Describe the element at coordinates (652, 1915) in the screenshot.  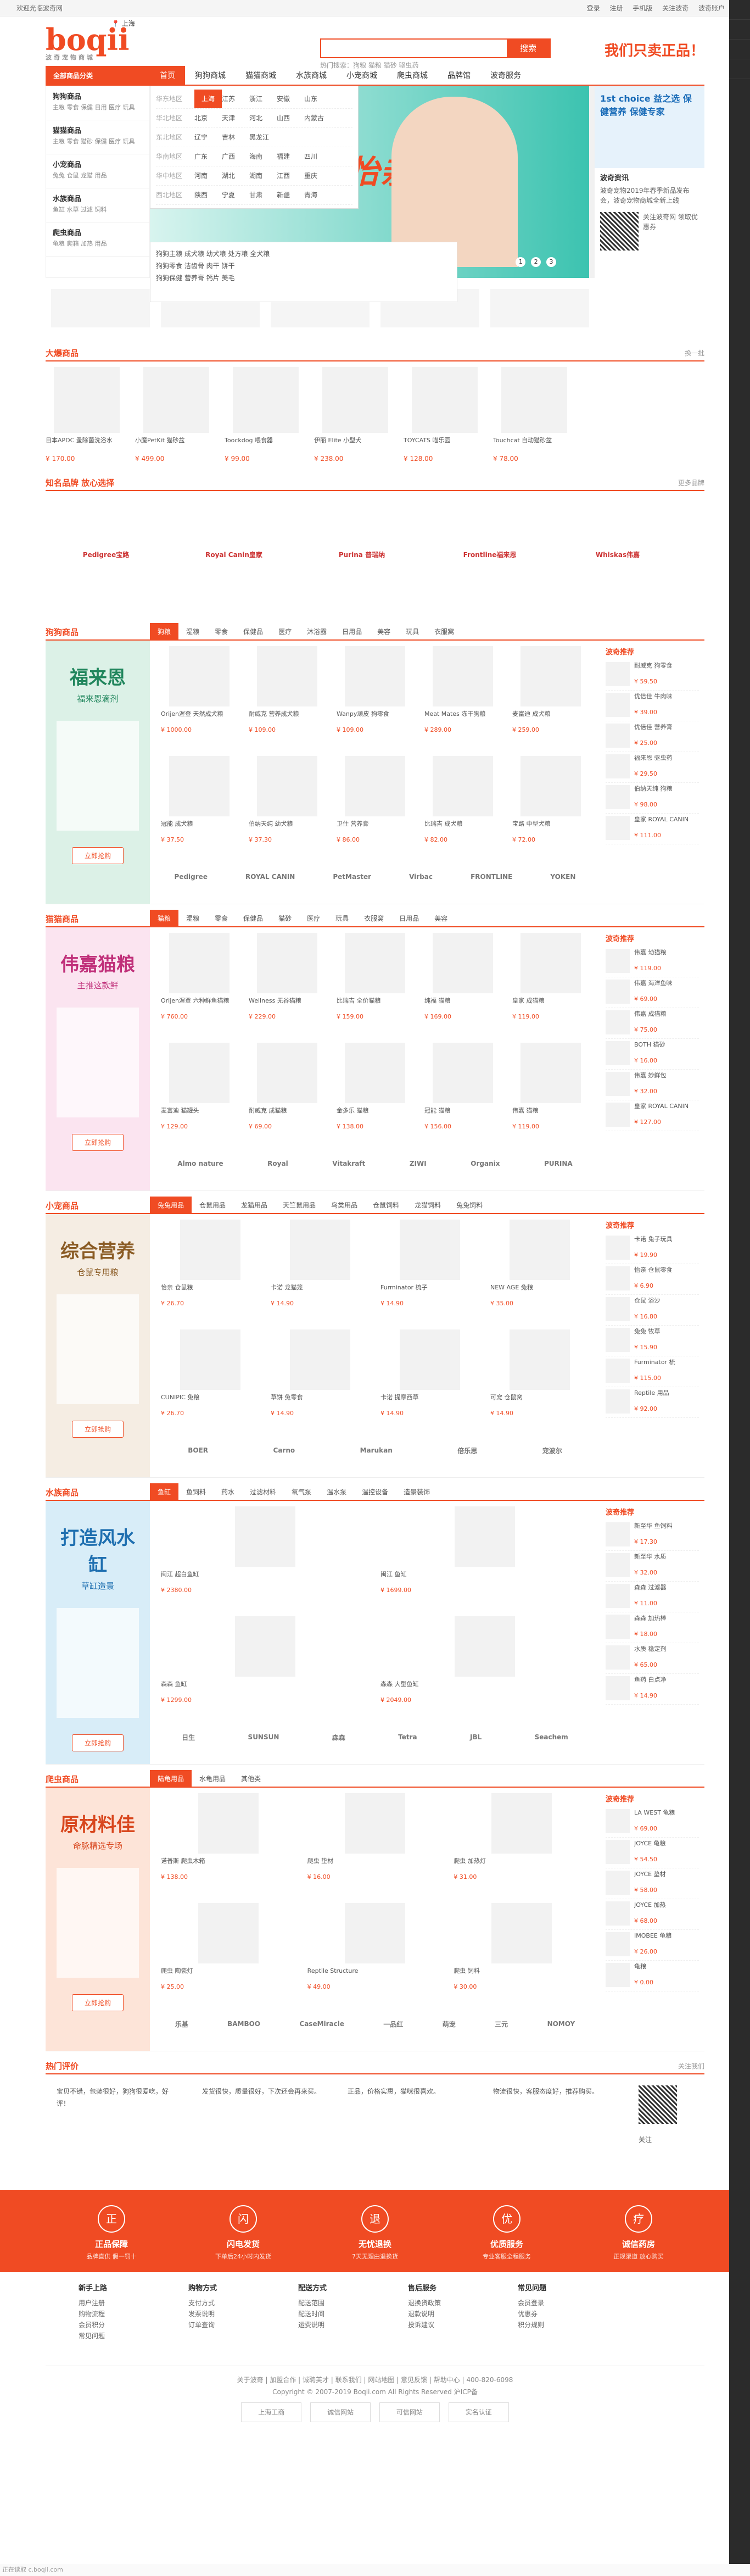
I see `recommend-item: JOYCE 加热 ¥ 68.00` at that location.